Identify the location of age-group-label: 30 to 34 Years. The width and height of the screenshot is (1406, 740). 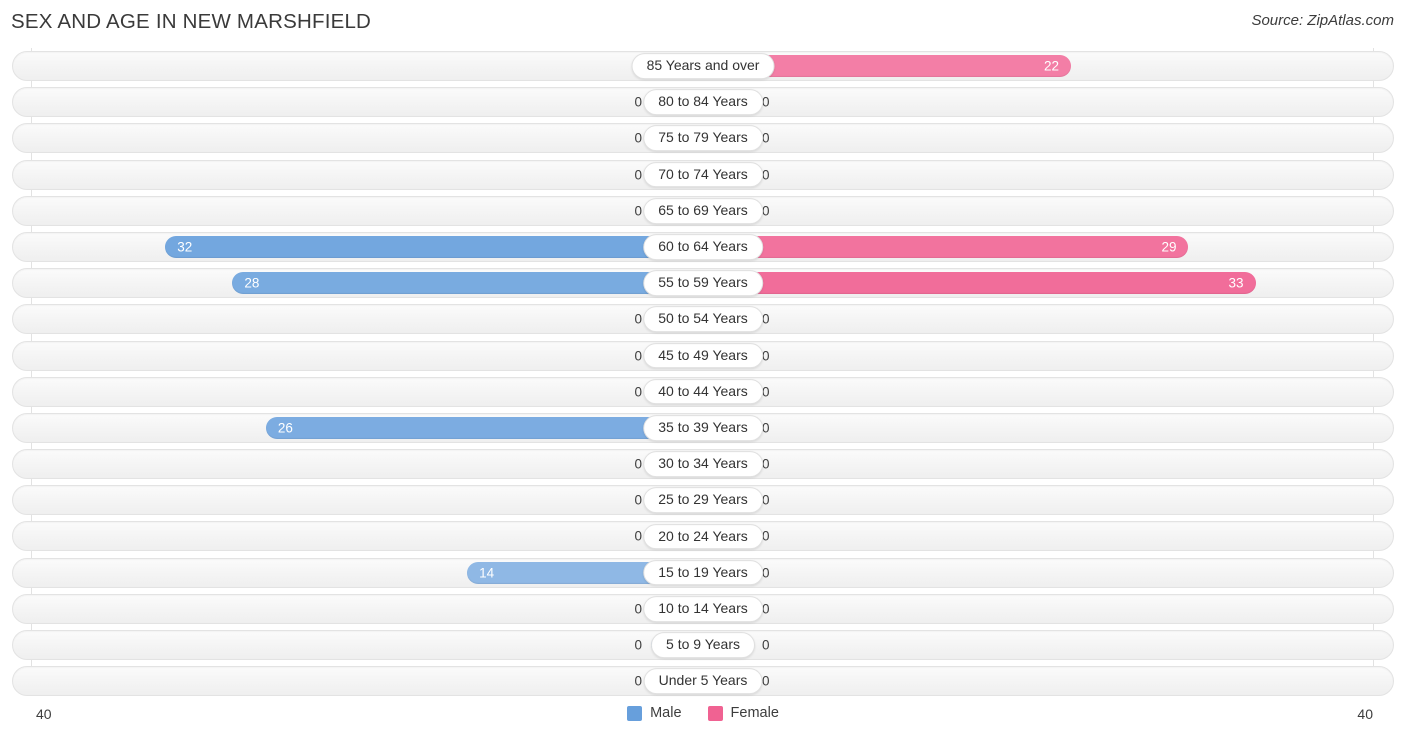
(703, 464).